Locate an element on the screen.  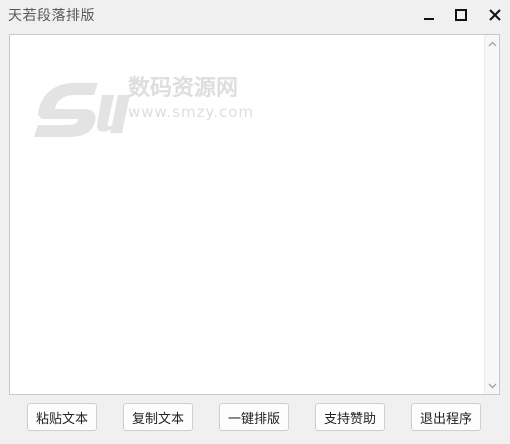
vertical-scrollbar is located at coordinates (491, 214).